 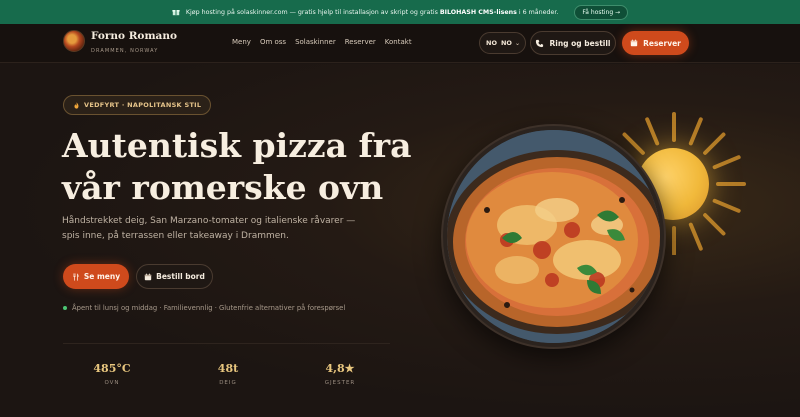 What do you see at coordinates (517, 43) in the screenshot?
I see `chevron-down-icon: ⌄` at bounding box center [517, 43].